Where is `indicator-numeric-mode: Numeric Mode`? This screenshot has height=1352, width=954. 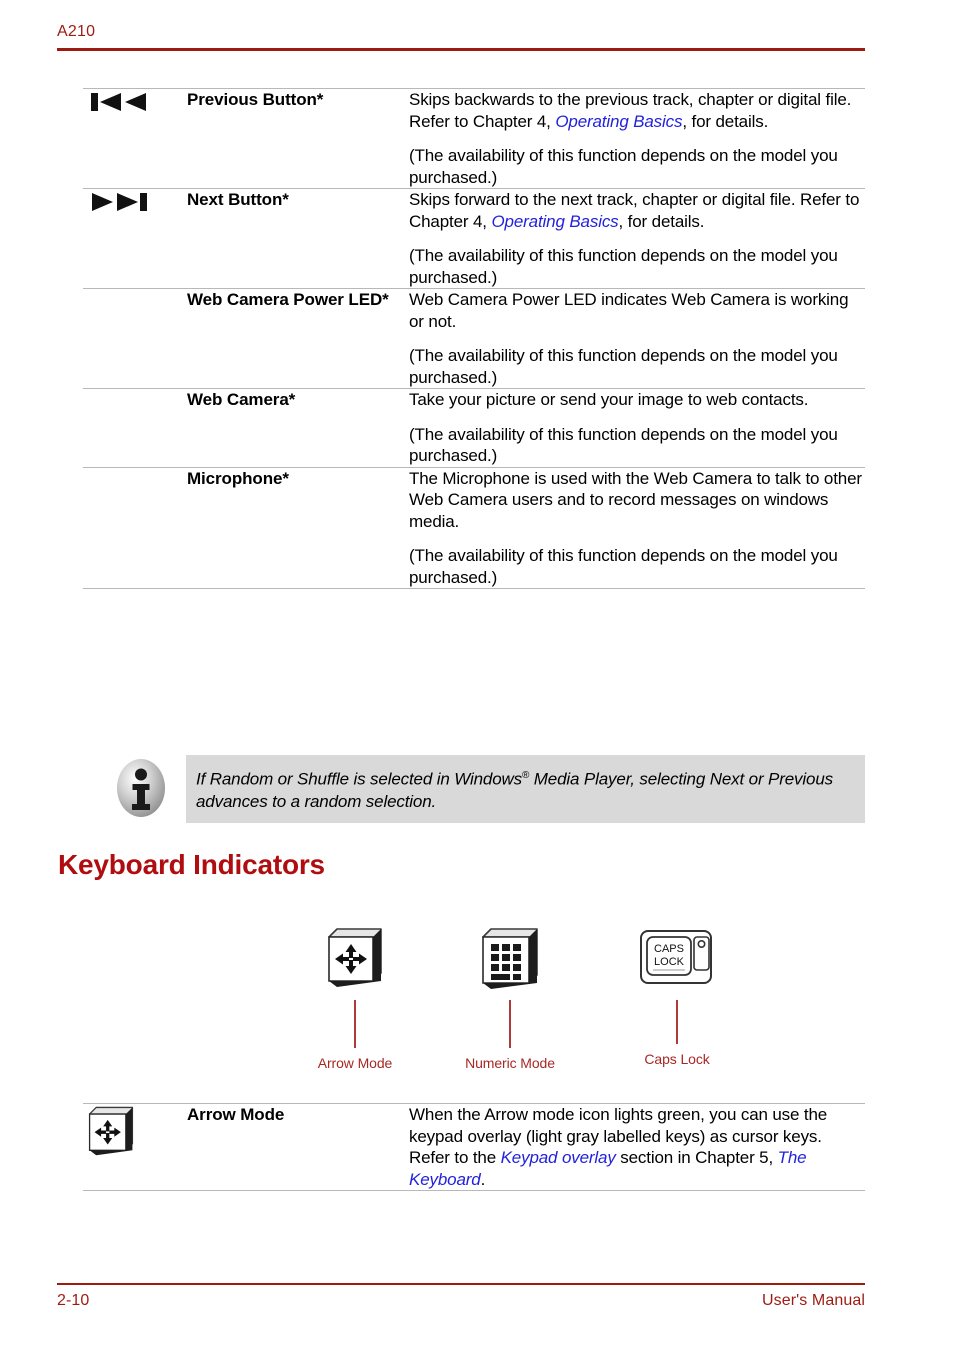
indicator-numeric-mode: Numeric Mode is located at coordinates (510, 998).